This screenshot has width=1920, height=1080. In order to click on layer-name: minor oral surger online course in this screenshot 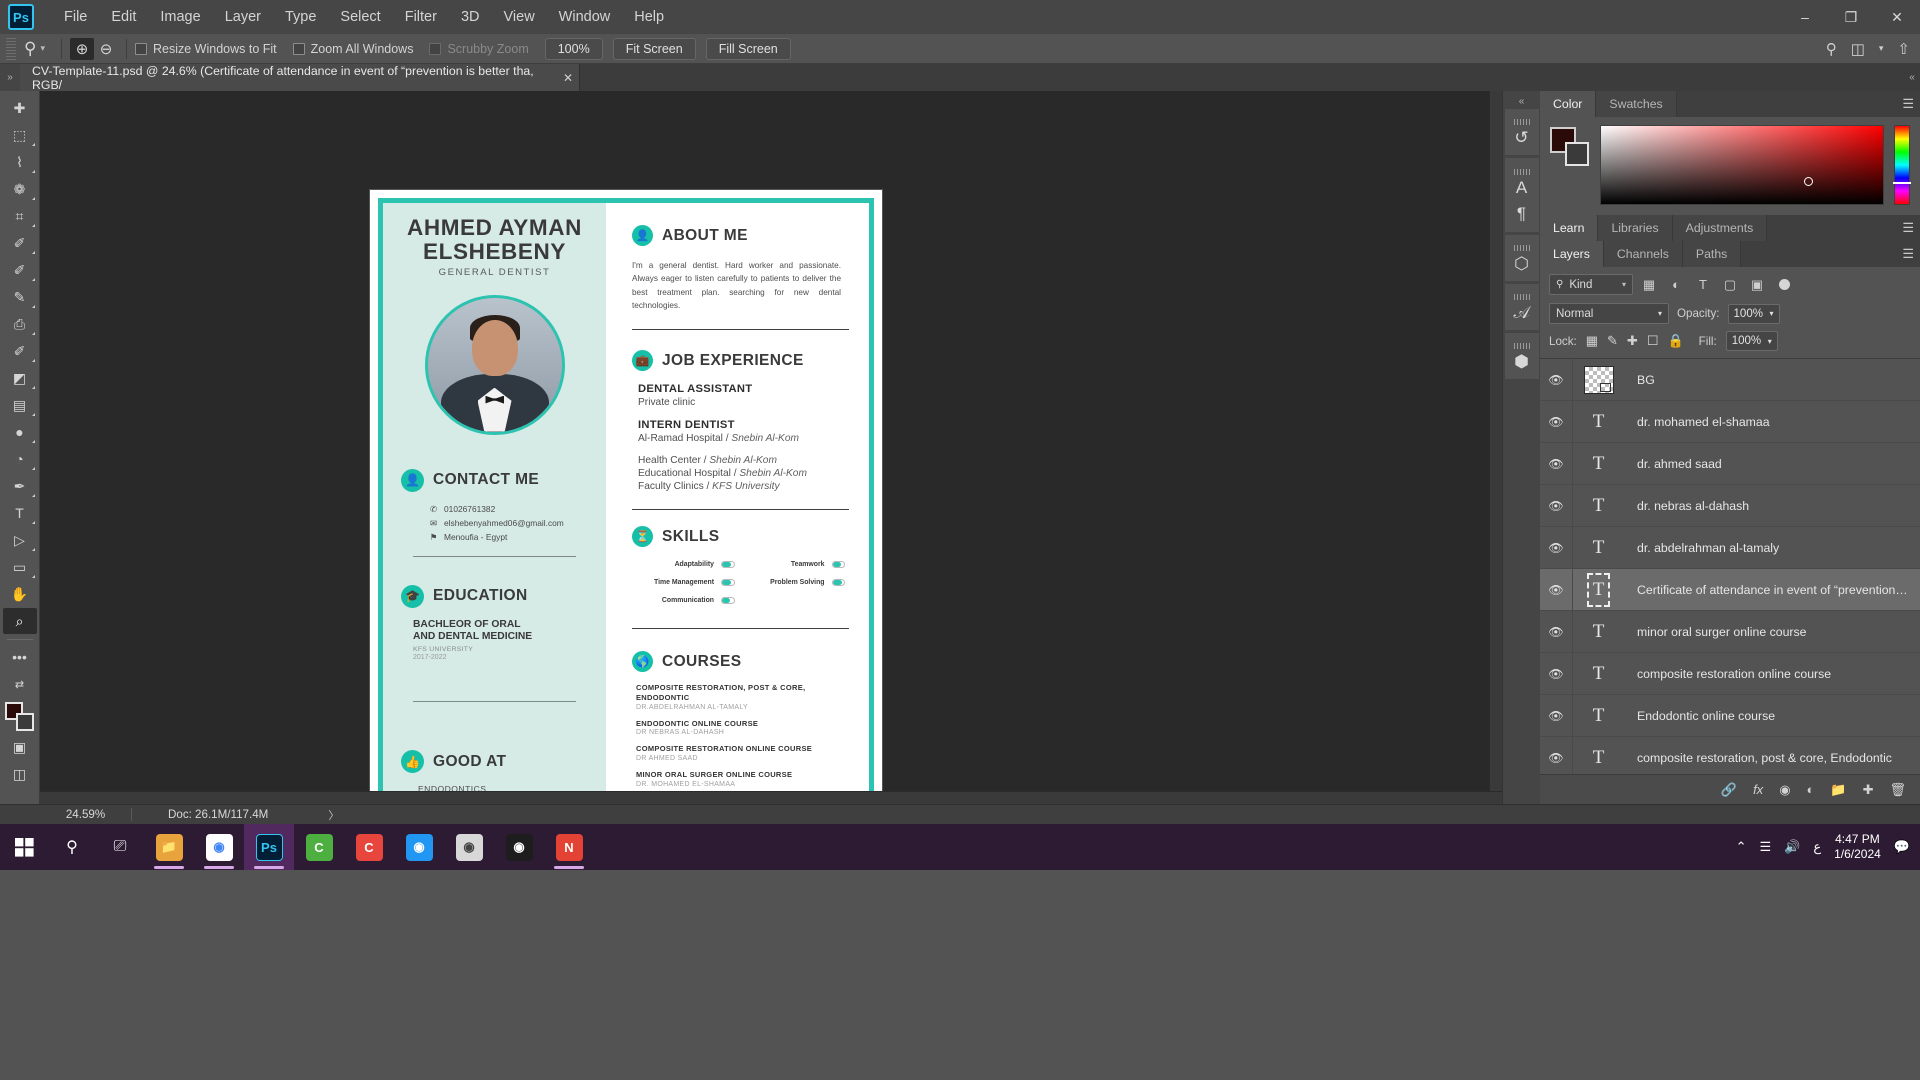, I will do `click(1772, 632)`.